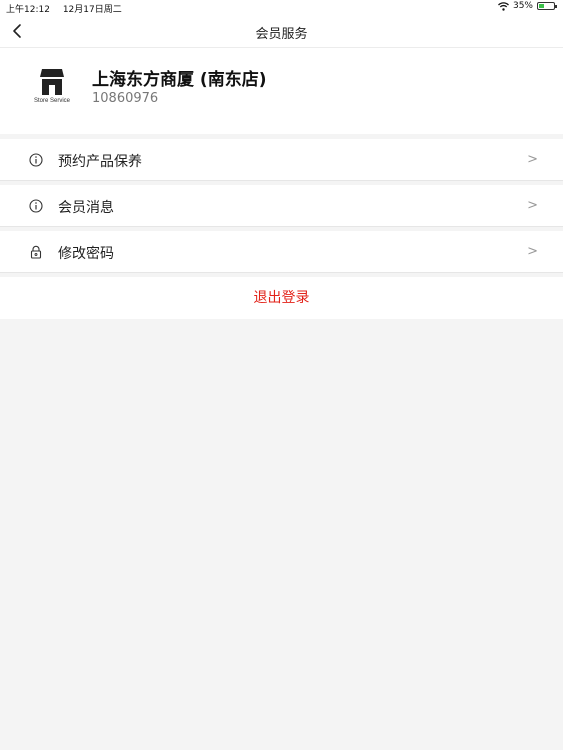  I want to click on battery-icon, so click(547, 6).